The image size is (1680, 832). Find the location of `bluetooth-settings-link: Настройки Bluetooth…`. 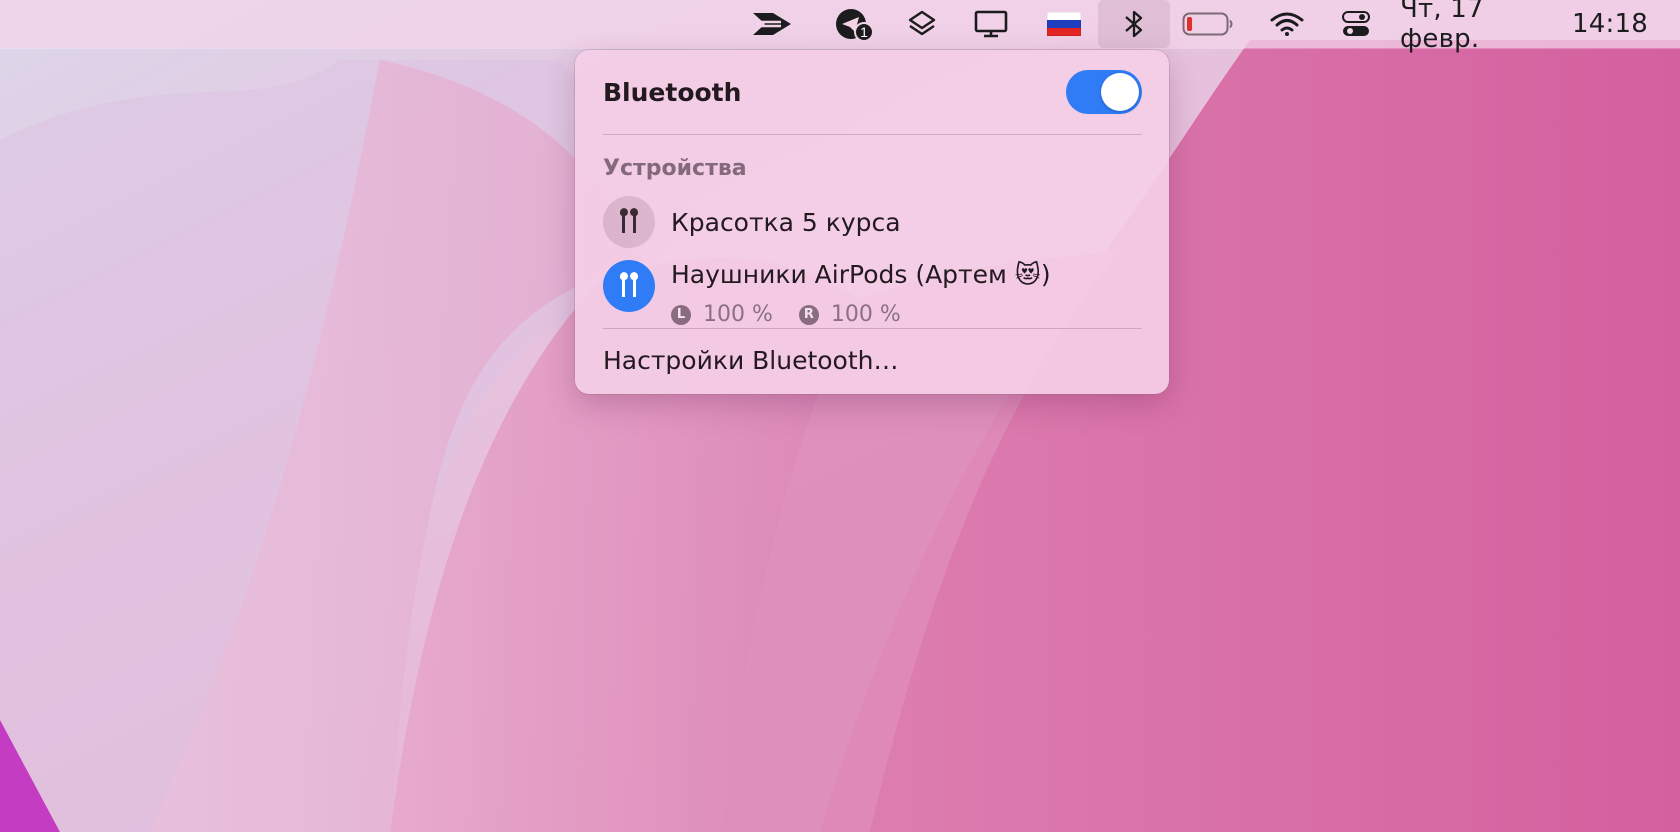

bluetooth-settings-link: Настройки Bluetooth… is located at coordinates (751, 360).